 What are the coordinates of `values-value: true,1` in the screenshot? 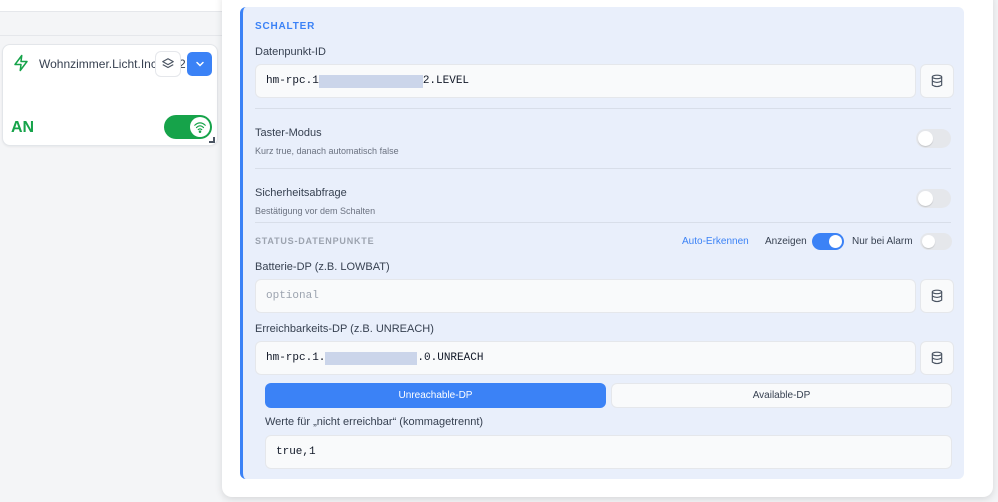 It's located at (296, 452).